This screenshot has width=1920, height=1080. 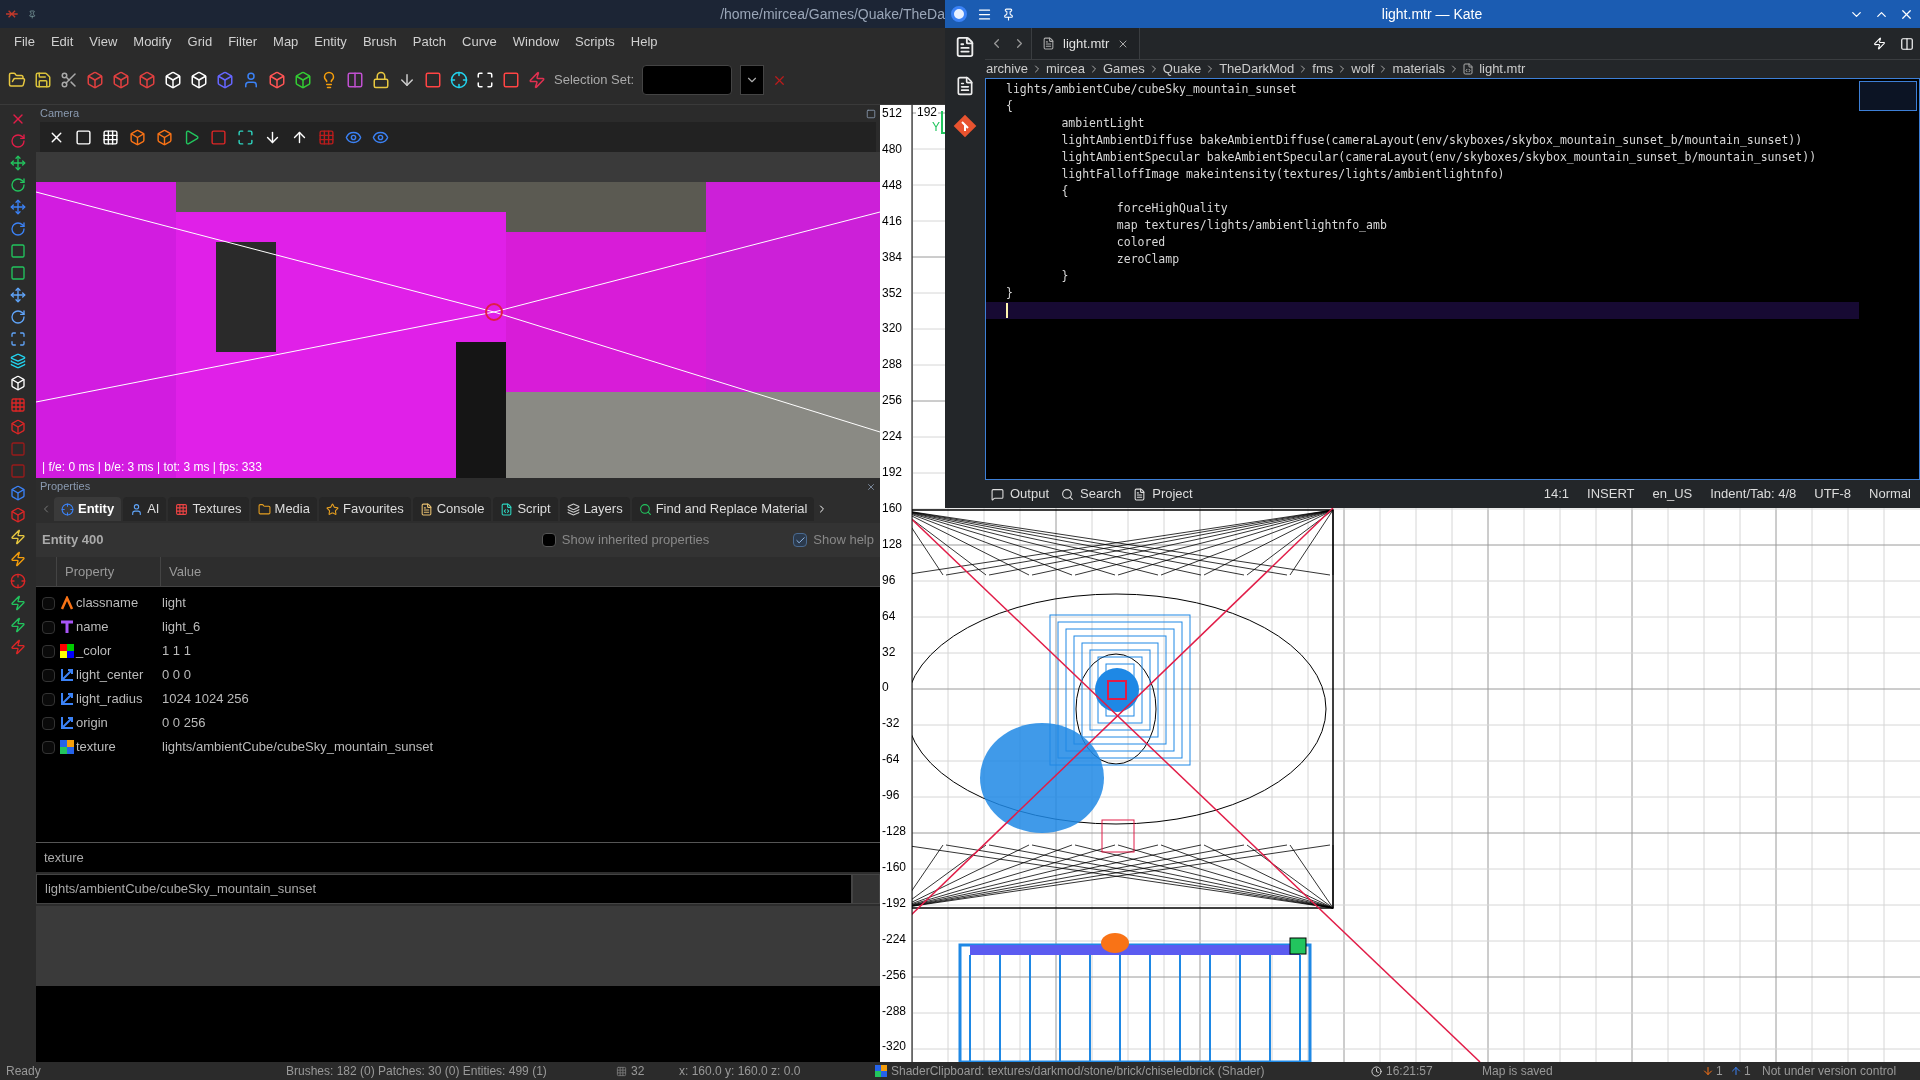 I want to click on tab: Script, so click(x=525, y=509).